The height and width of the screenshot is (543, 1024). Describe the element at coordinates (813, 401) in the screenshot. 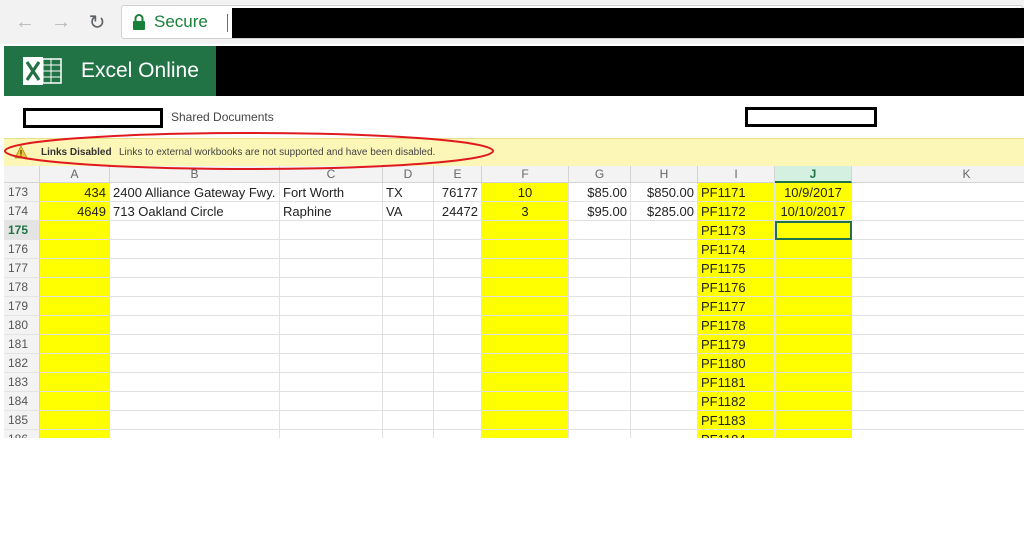

I see `cell-j184` at that location.